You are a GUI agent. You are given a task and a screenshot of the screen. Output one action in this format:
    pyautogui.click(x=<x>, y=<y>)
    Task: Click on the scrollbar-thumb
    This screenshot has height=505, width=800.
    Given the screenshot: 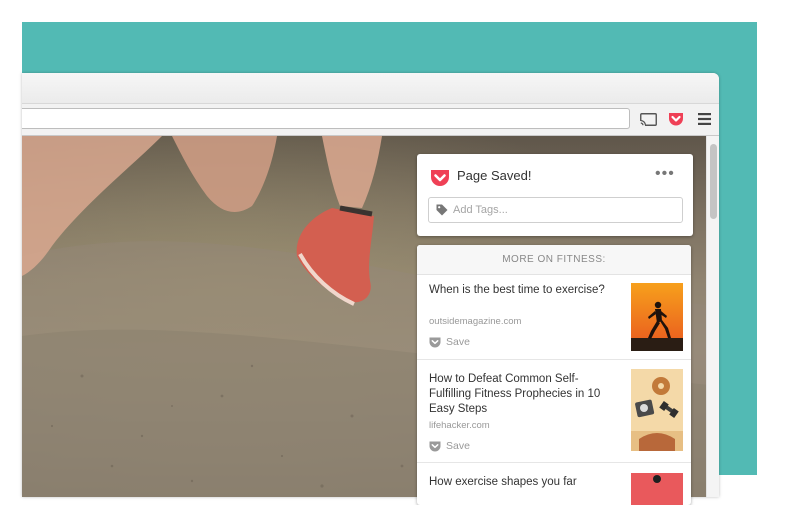 What is the action you would take?
    pyautogui.click(x=713, y=181)
    